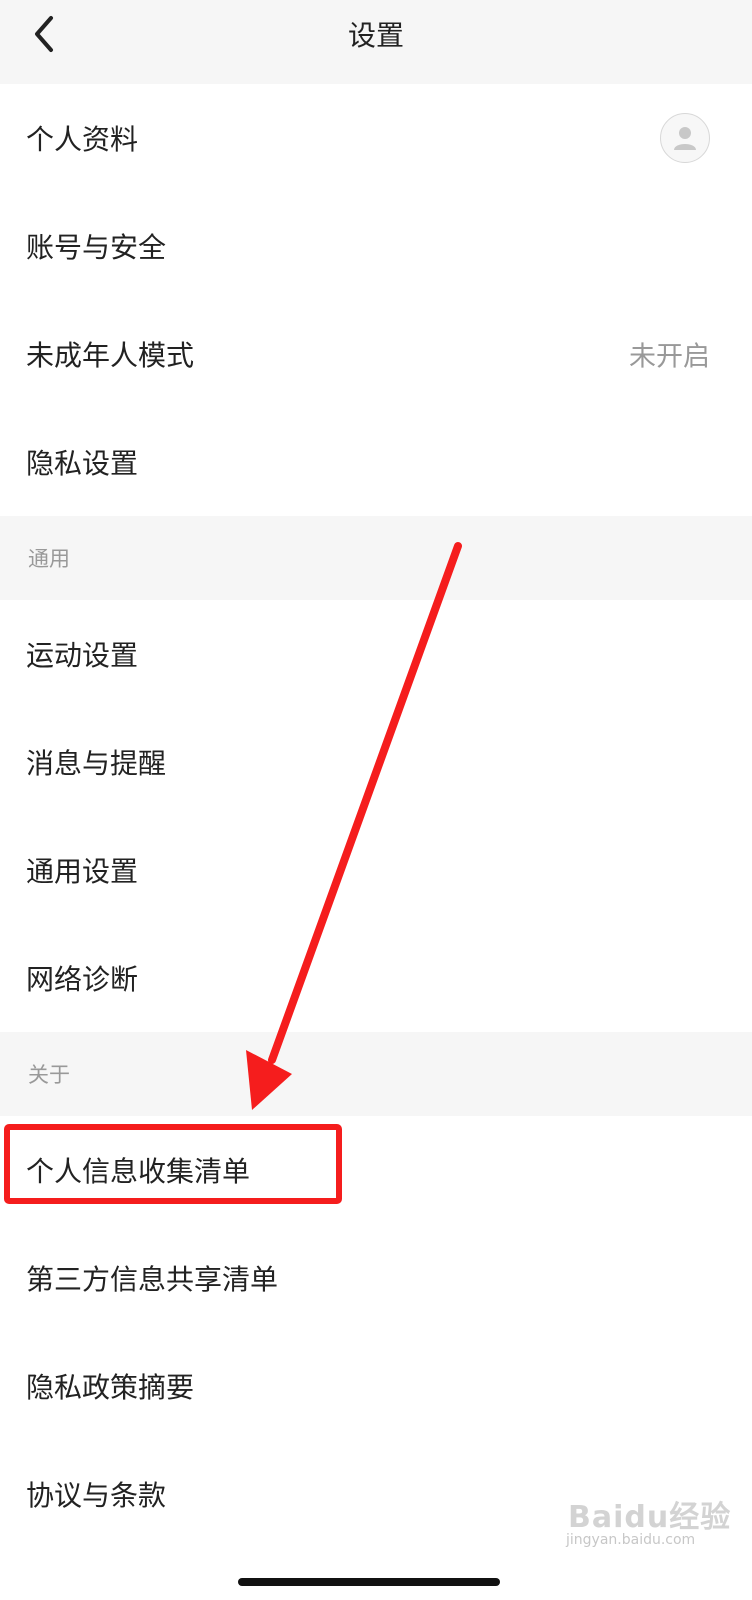 The image size is (752, 1600). Describe the element at coordinates (138, 1171) in the screenshot. I see `menu-item-label: 个人信息收集清单` at that location.